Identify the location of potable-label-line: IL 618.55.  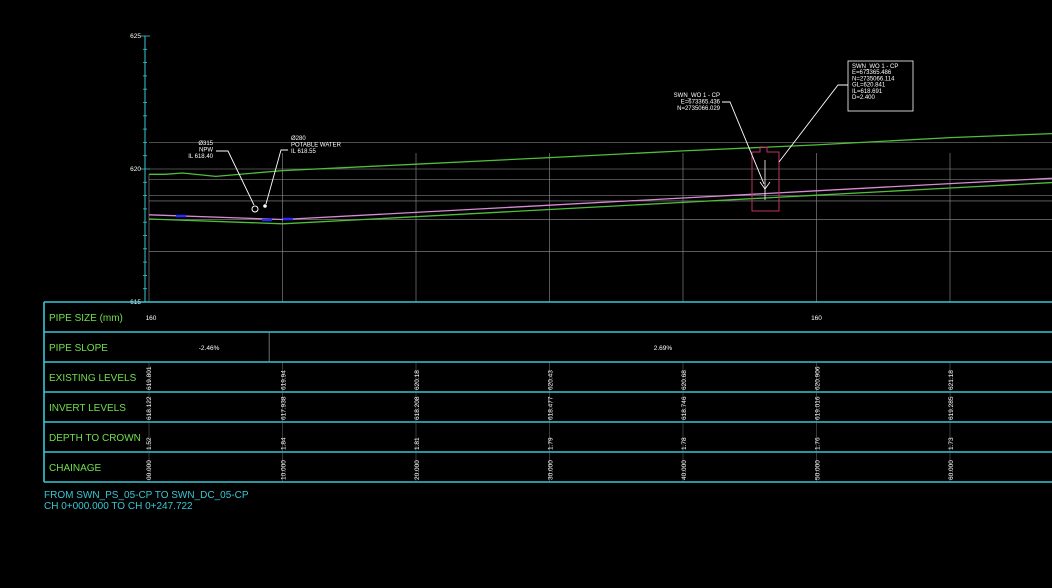
(303, 152).